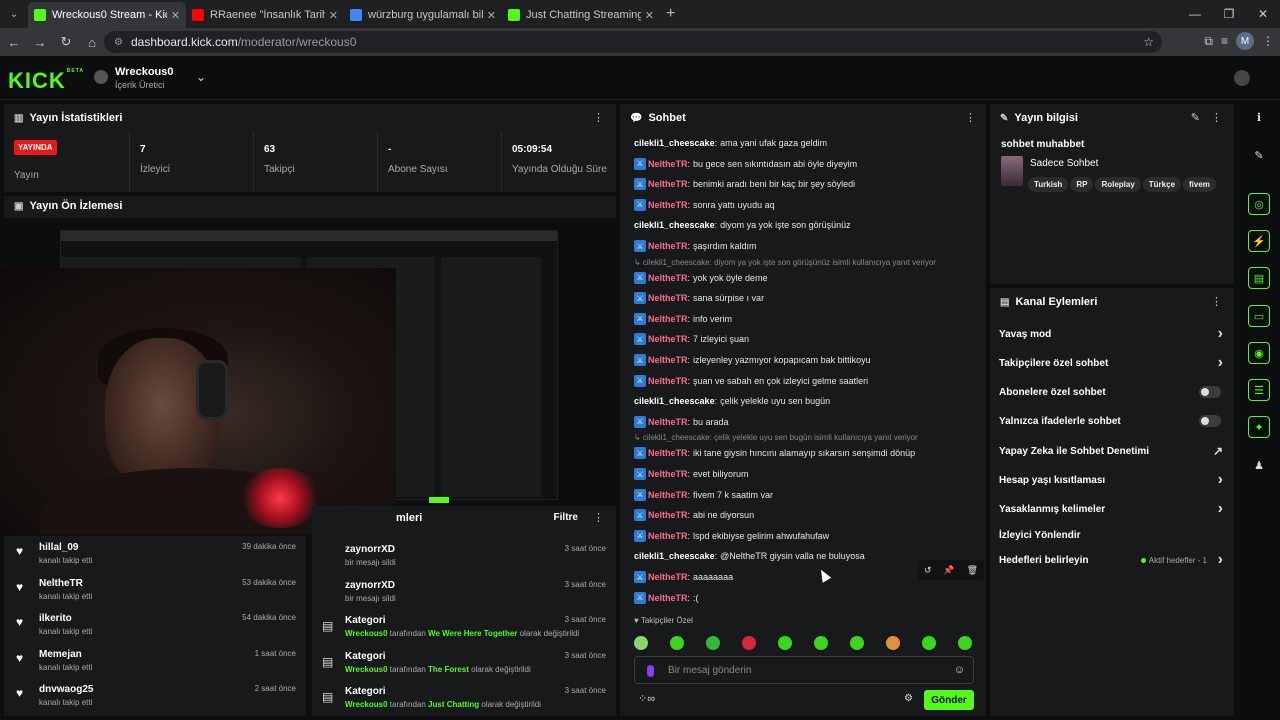 Image resolution: width=1280 pixels, height=720 pixels. What do you see at coordinates (1114, 421) in the screenshot?
I see `channel-action-row: Yalnızca ifadelerle sohbet` at bounding box center [1114, 421].